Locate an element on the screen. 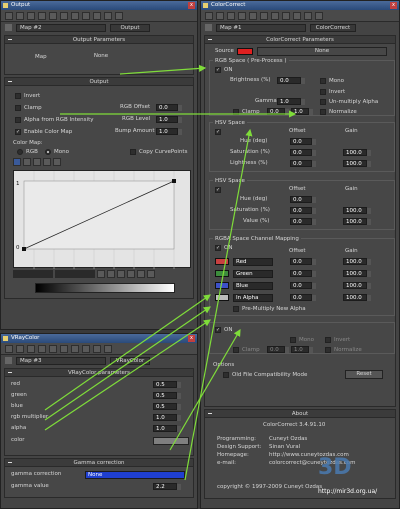 This screenshot has width=400, height=509. clamp-max-spinner: 1.0 is located at coordinates (302, 111).